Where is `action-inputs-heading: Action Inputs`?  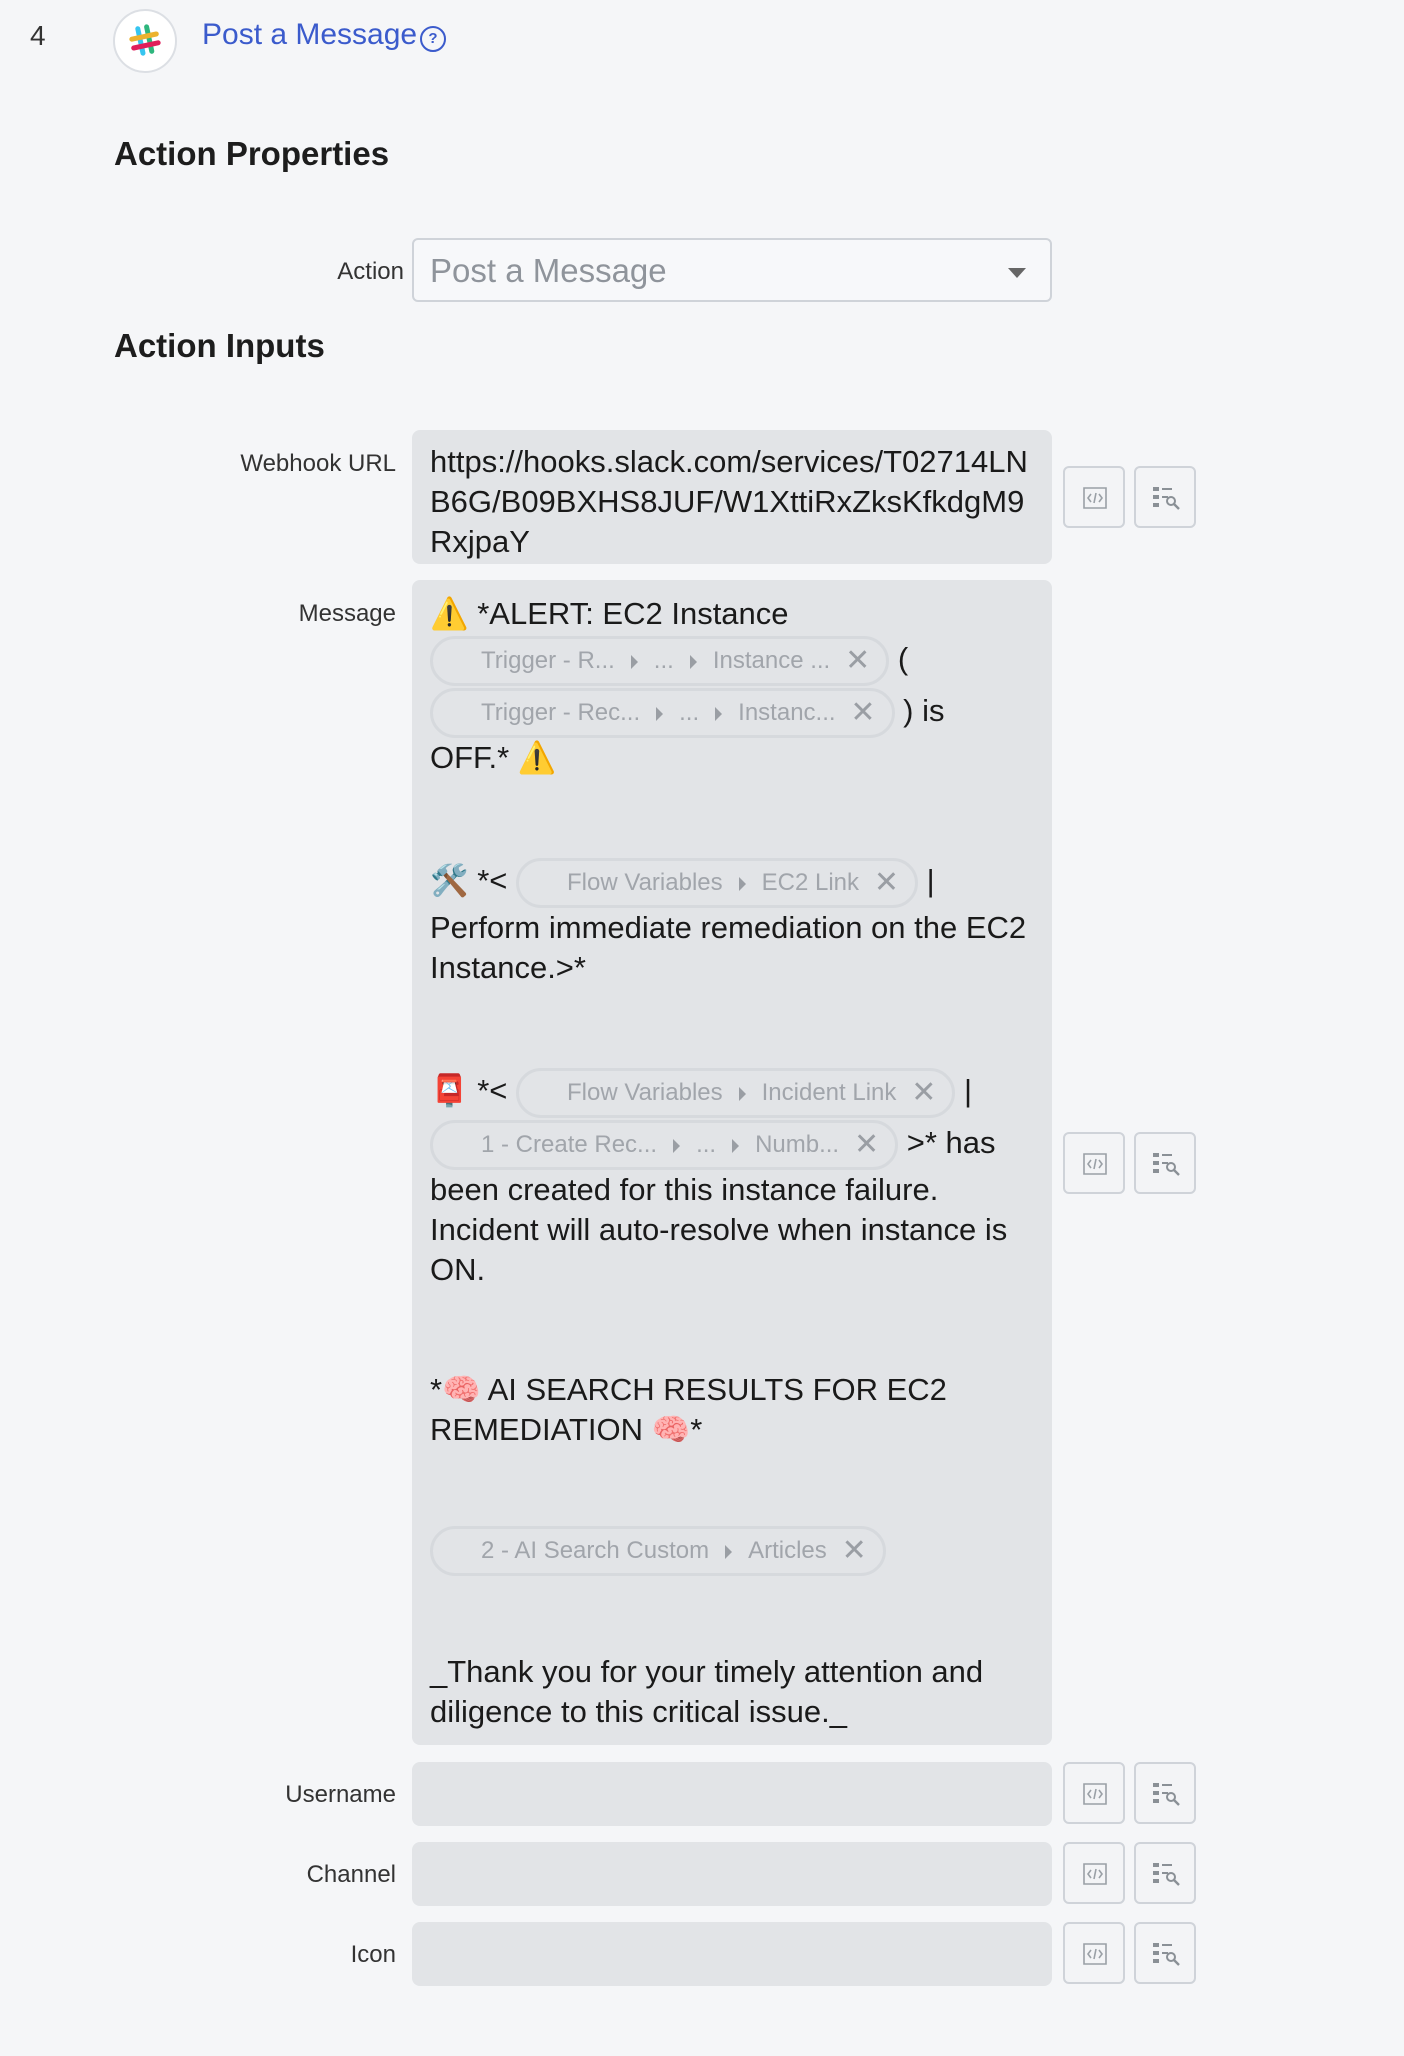
action-inputs-heading: Action Inputs is located at coordinates (219, 345).